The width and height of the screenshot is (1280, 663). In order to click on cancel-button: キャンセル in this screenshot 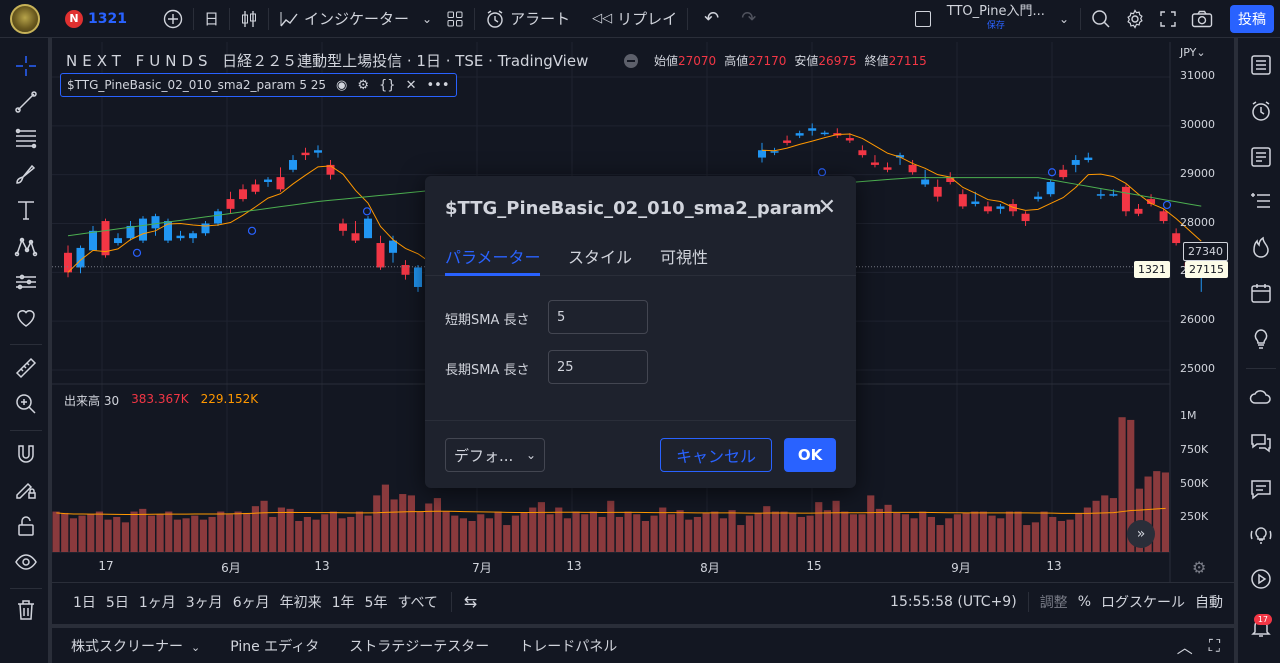, I will do `click(716, 455)`.